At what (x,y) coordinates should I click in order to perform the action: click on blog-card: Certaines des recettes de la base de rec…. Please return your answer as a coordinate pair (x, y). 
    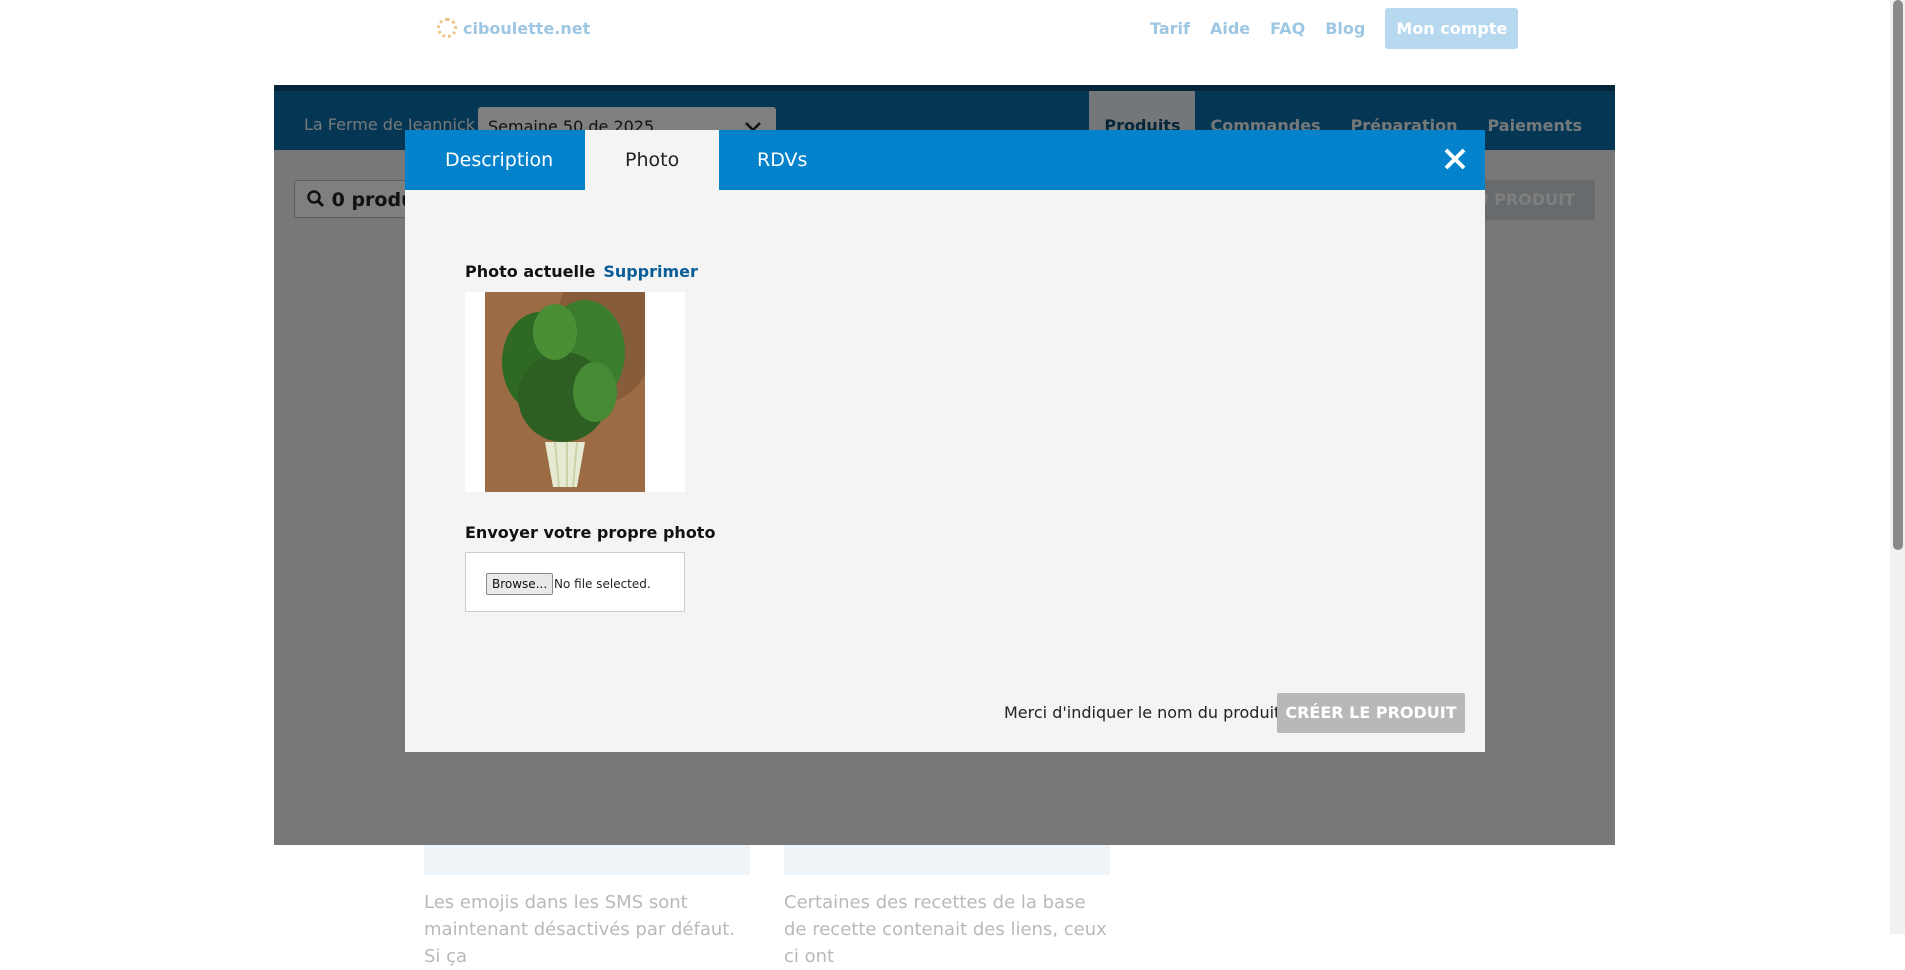
    Looking at the image, I should click on (947, 907).